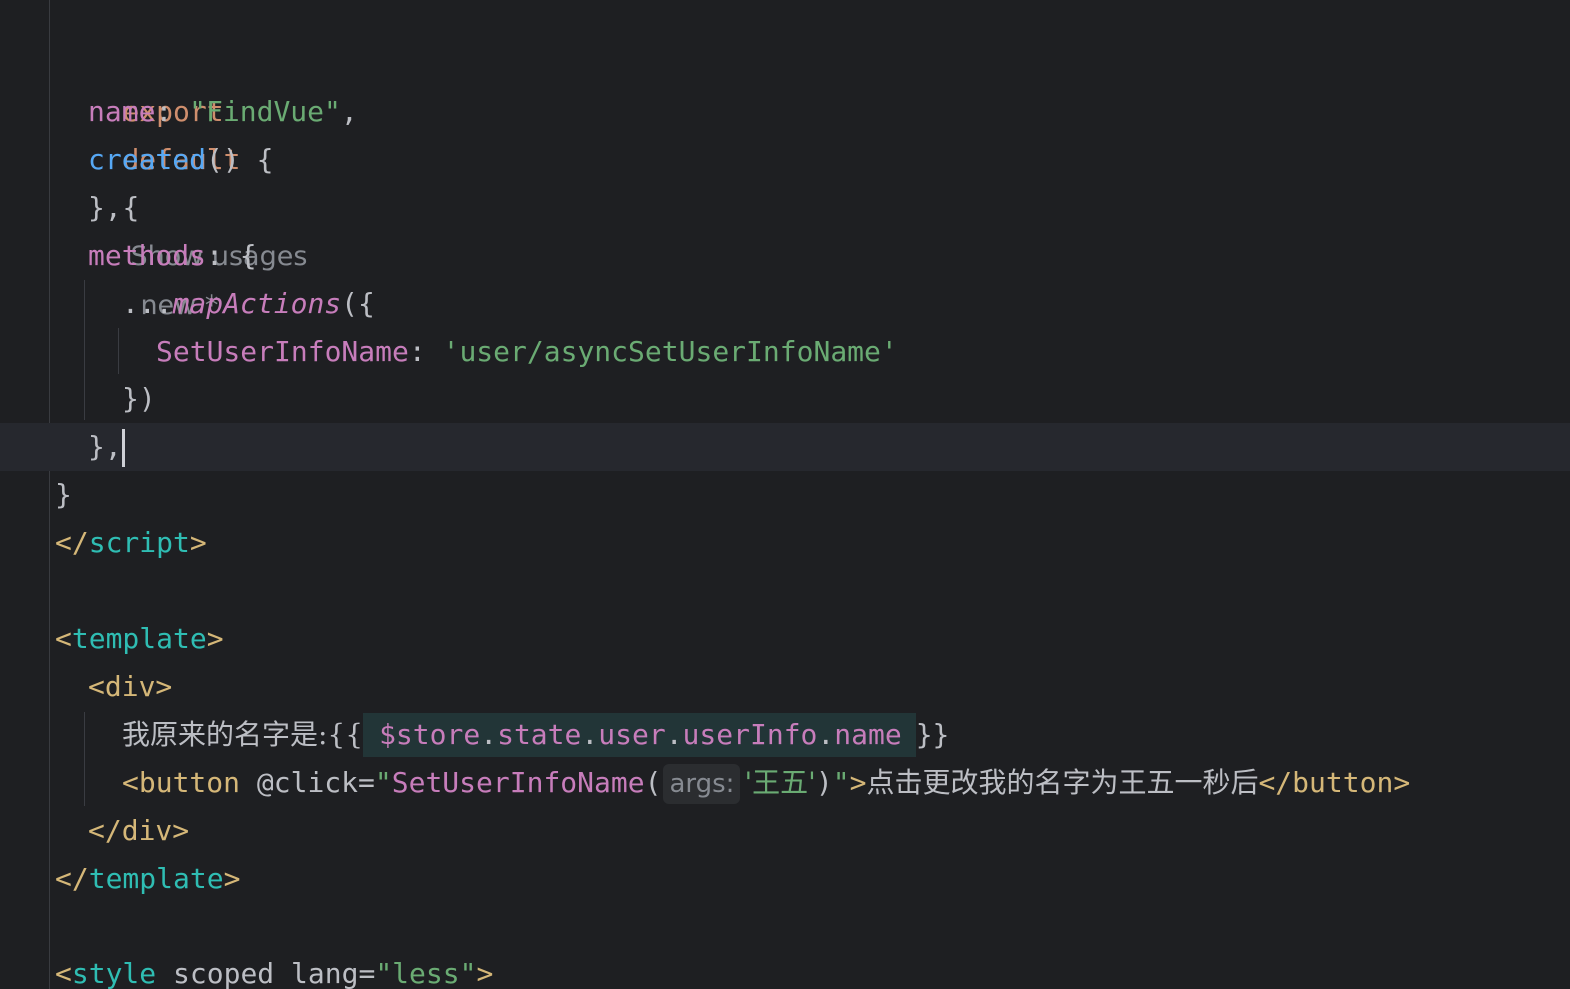 The width and height of the screenshot is (1570, 989). Describe the element at coordinates (780, 782) in the screenshot. I see `argument-string: '王五'` at that location.